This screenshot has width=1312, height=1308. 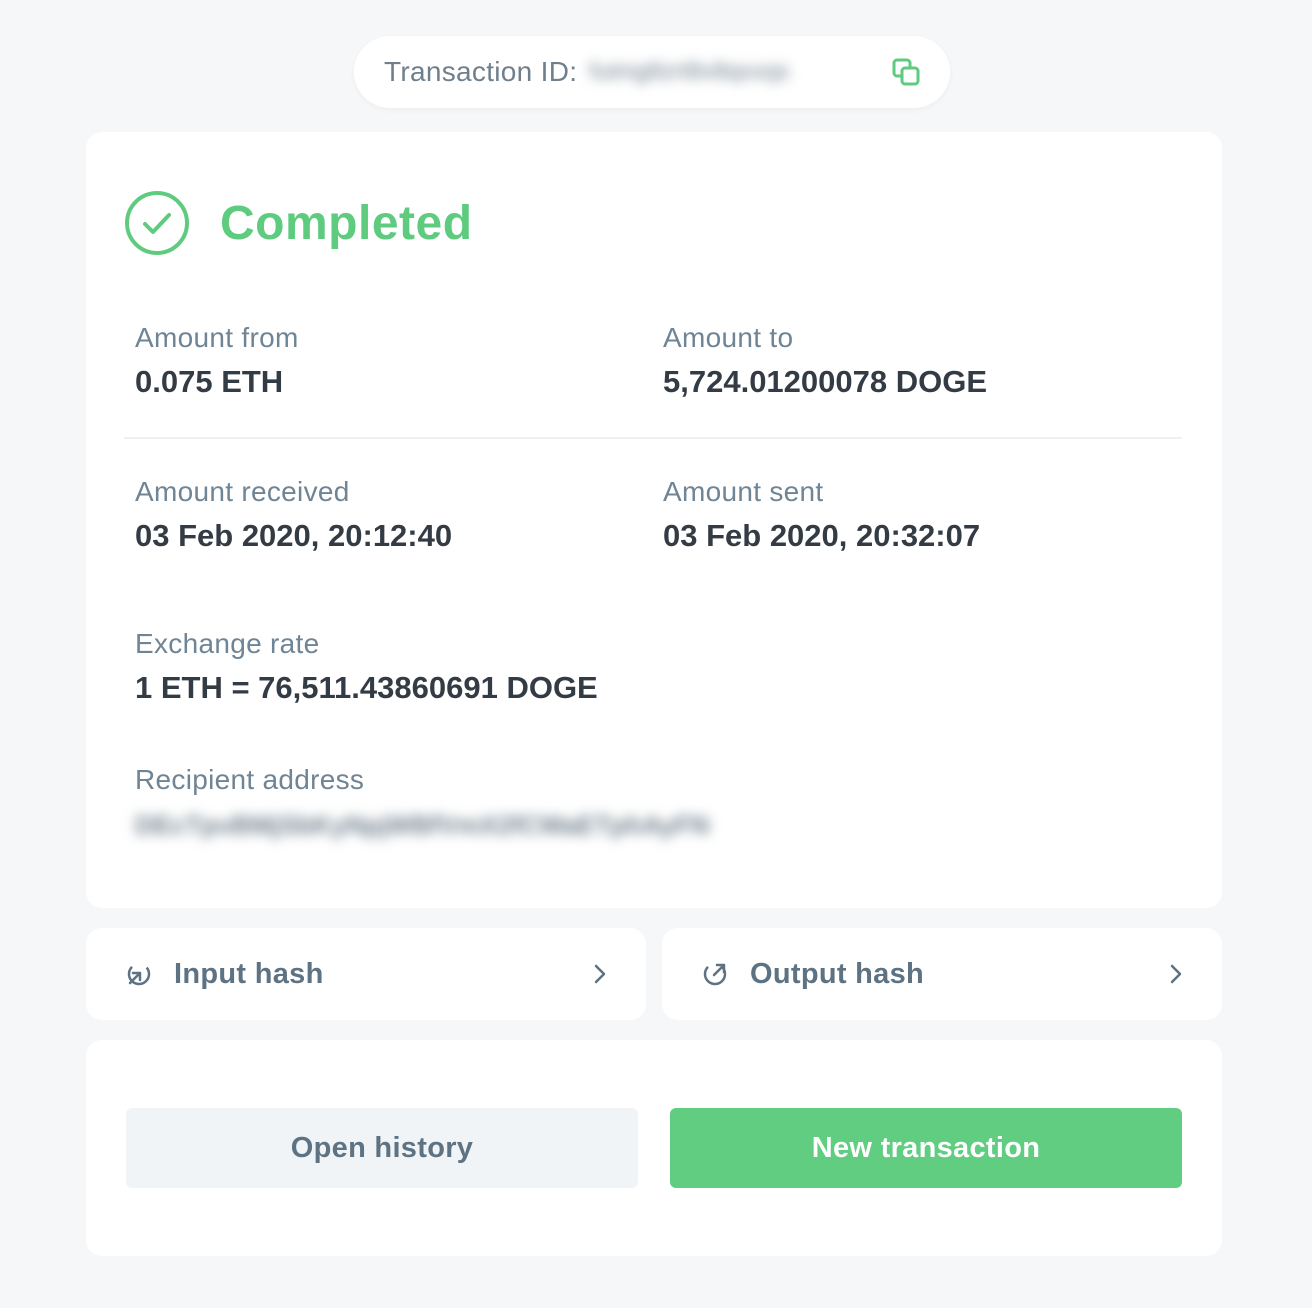 What do you see at coordinates (346, 223) in the screenshot?
I see `status-text: Completed` at bounding box center [346, 223].